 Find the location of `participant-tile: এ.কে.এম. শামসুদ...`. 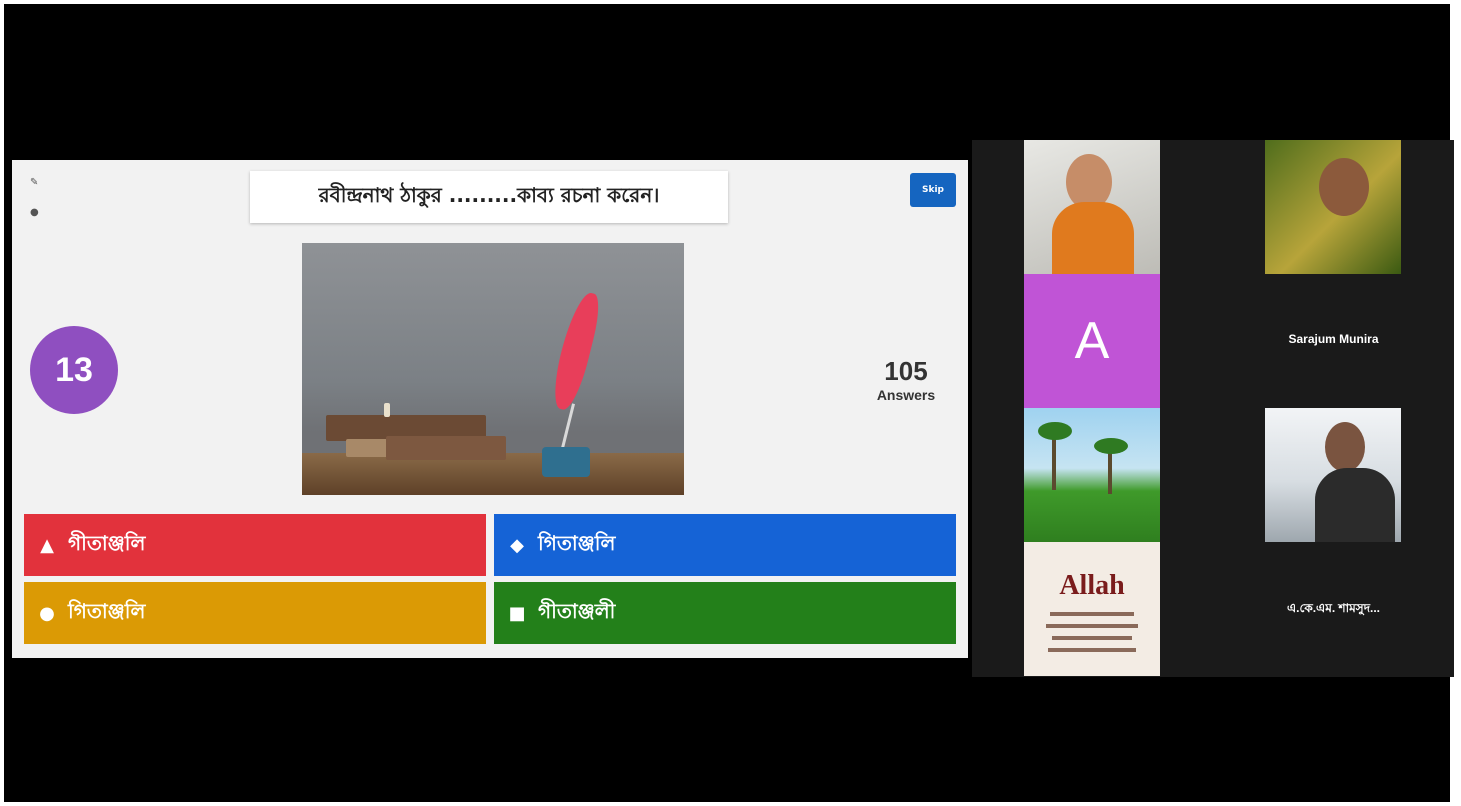

participant-tile: এ.কে.এম. শামসুদ... is located at coordinates (1333, 609).